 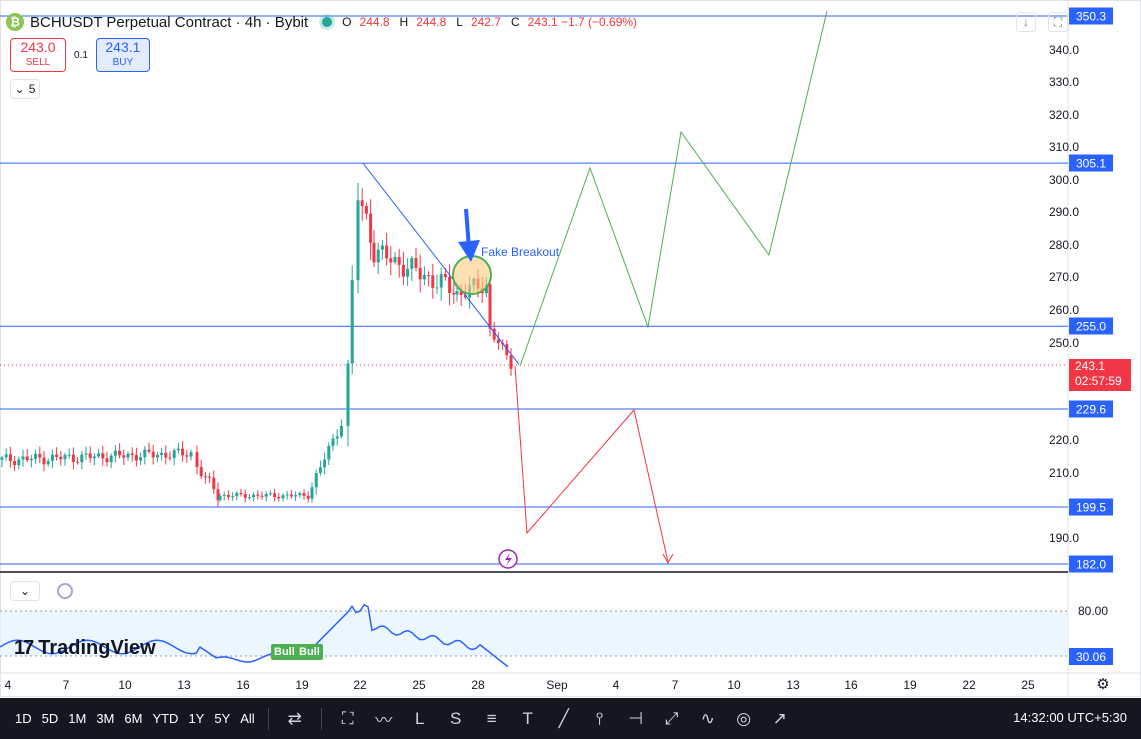 I want to click on price-tick-label: 320.0, so click(x=1063, y=114).